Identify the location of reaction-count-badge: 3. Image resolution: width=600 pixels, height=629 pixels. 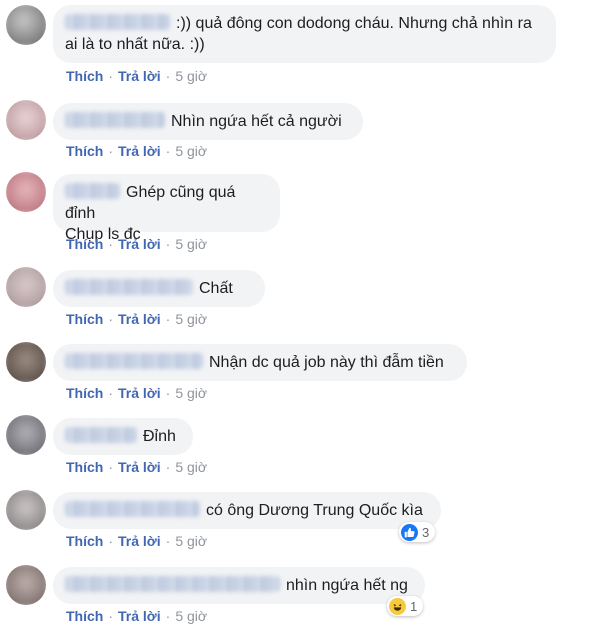
(417, 532).